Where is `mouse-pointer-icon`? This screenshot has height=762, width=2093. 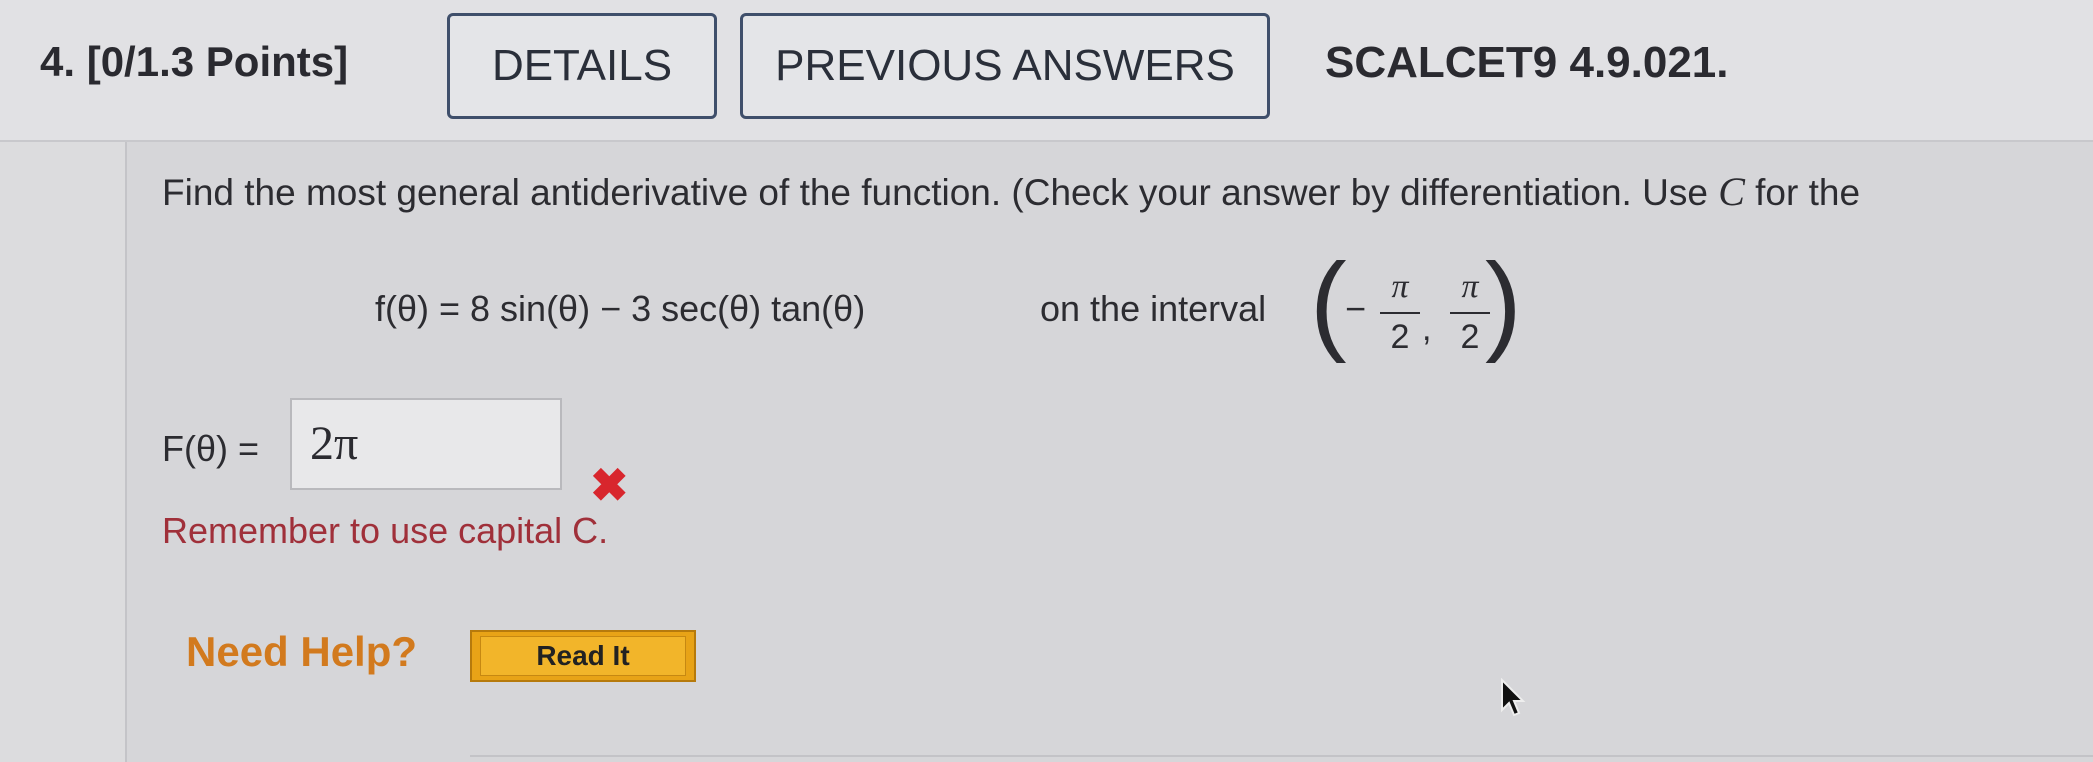
mouse-pointer-icon is located at coordinates (1513, 697).